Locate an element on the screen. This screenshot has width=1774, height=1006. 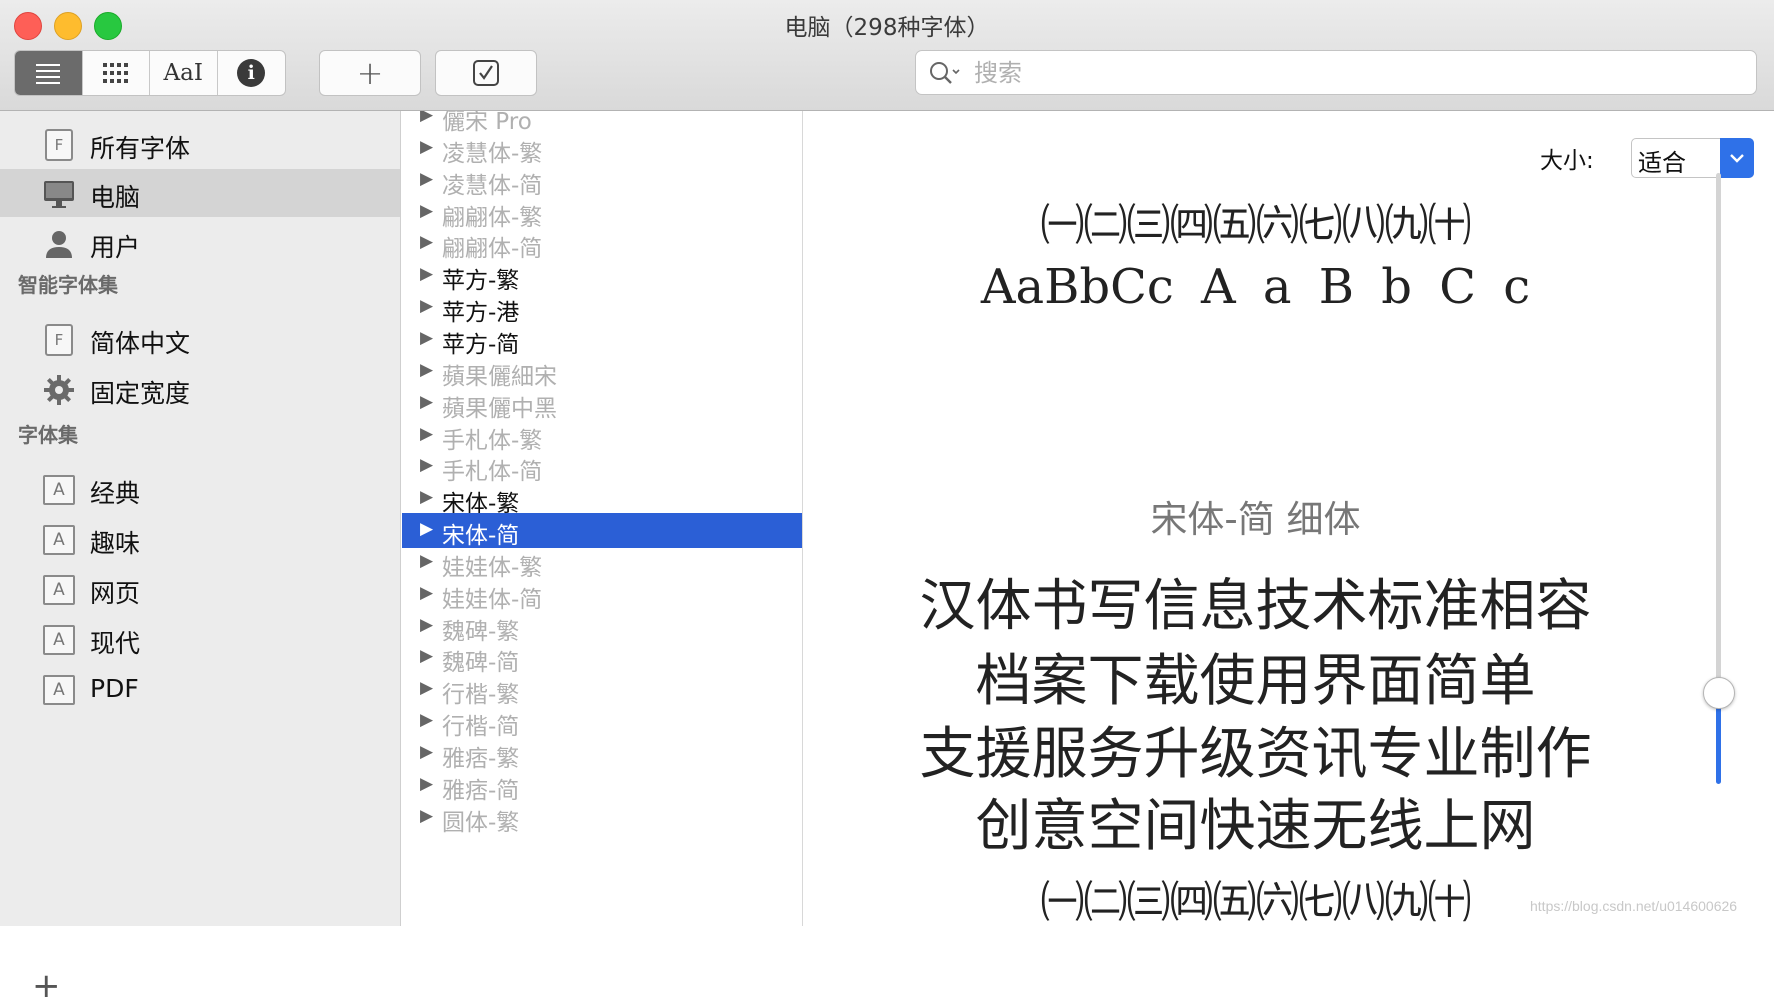
font-family-row: ▶ 蘋果儷中黑 is located at coordinates (602, 404).